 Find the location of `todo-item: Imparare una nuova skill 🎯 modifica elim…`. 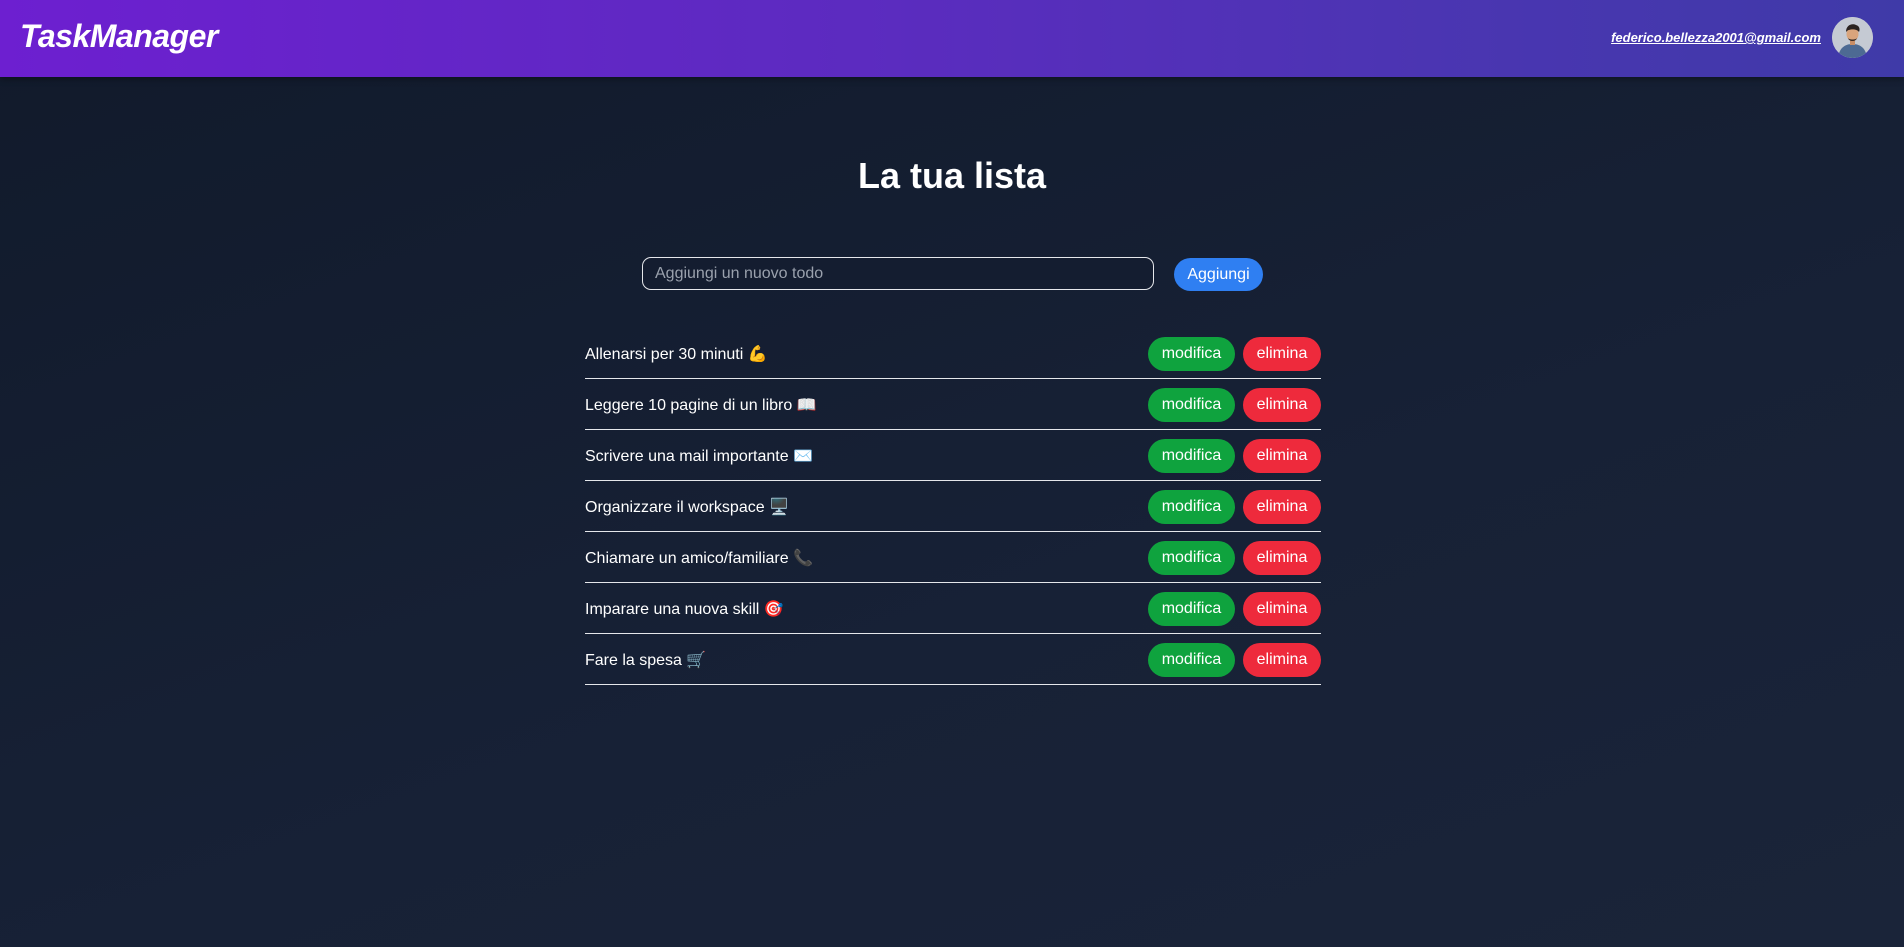

todo-item: Imparare una nuova skill 🎯 modifica elim… is located at coordinates (953, 608).